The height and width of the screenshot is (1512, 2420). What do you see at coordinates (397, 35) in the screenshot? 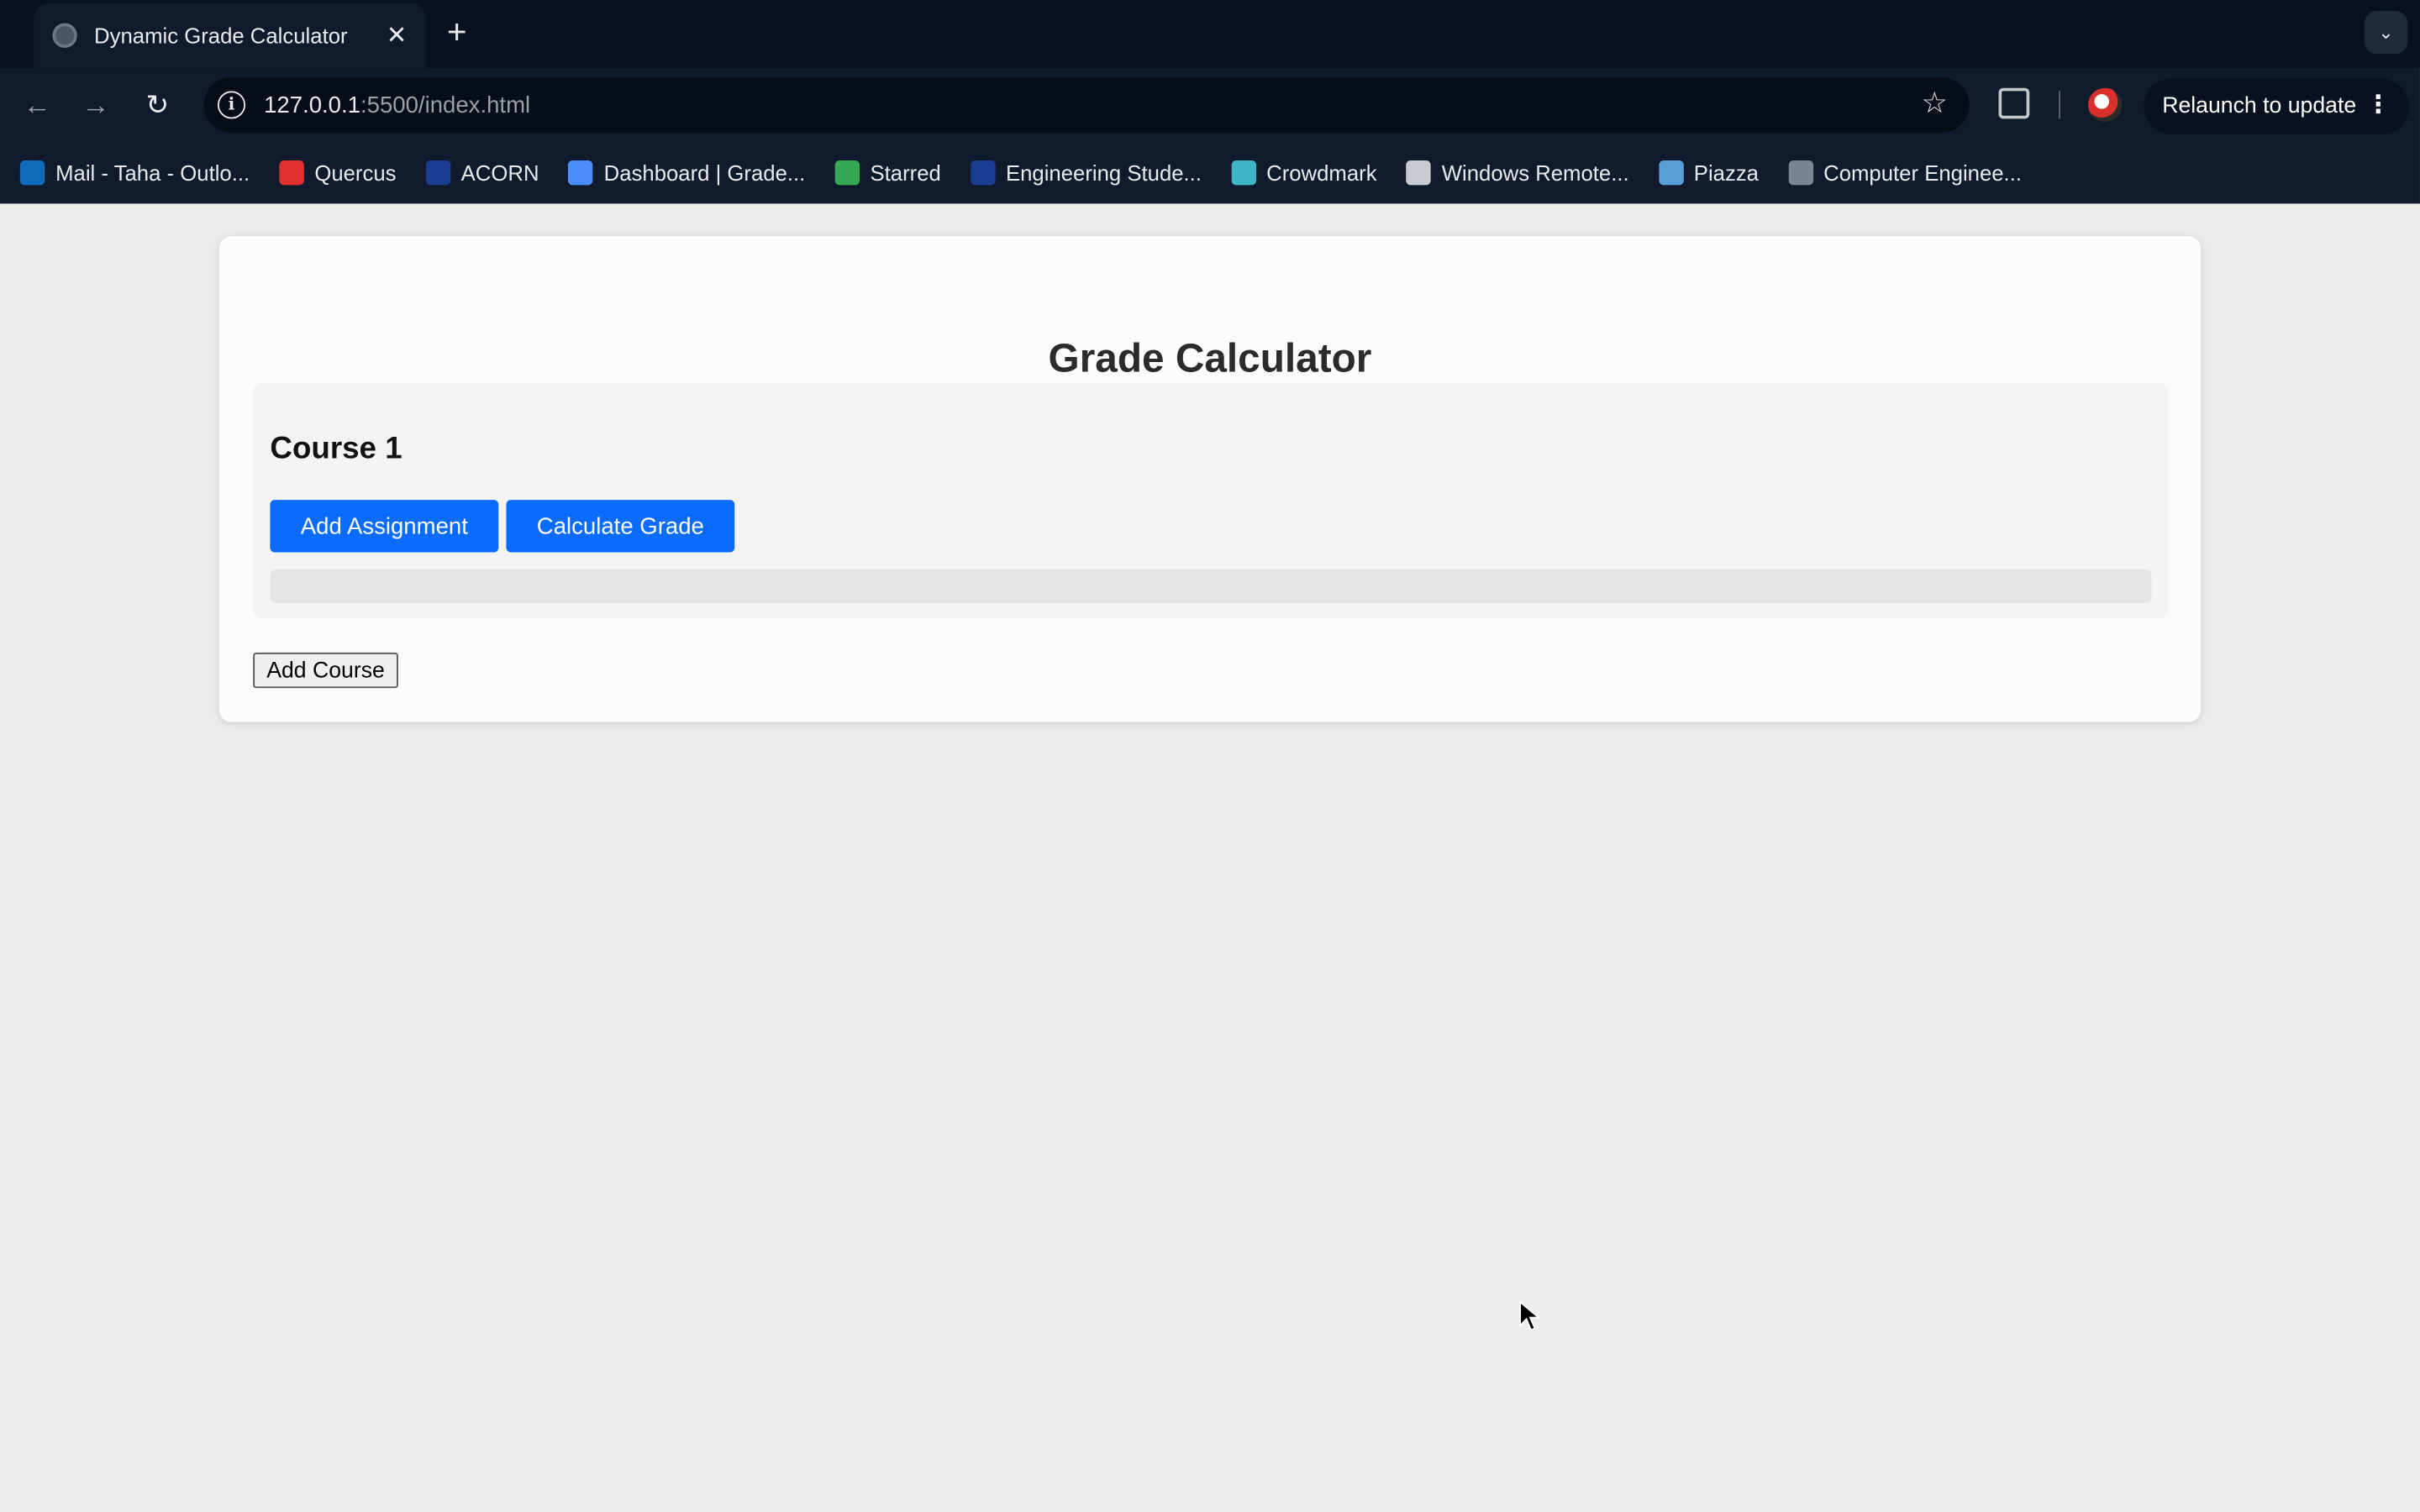
I see `close-icon: ✕` at bounding box center [397, 35].